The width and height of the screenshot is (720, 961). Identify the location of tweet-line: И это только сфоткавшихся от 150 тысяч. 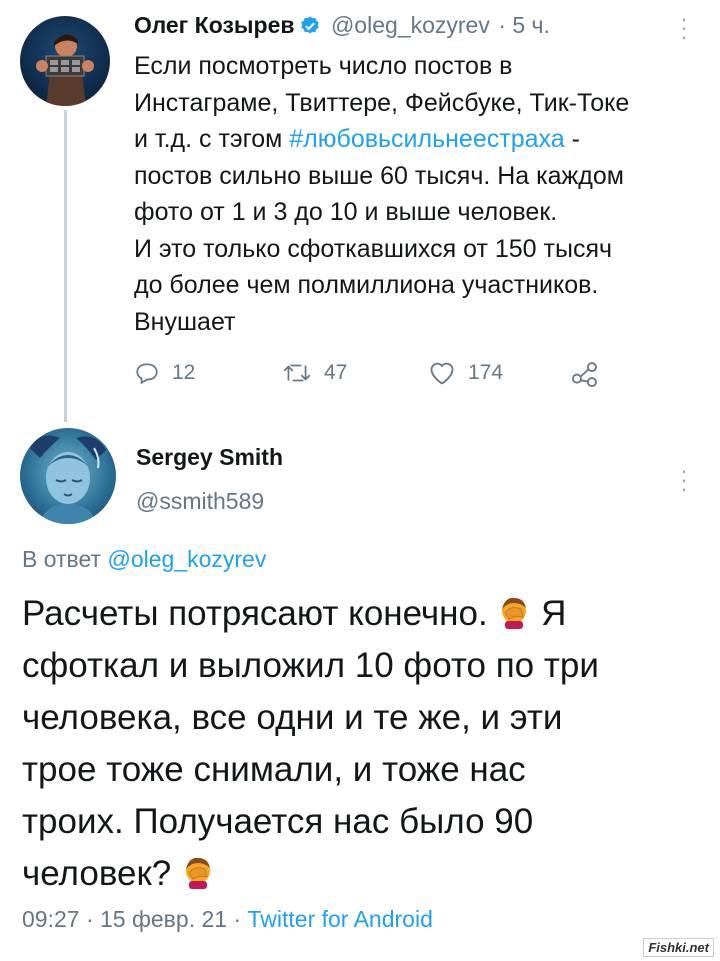
(373, 248).